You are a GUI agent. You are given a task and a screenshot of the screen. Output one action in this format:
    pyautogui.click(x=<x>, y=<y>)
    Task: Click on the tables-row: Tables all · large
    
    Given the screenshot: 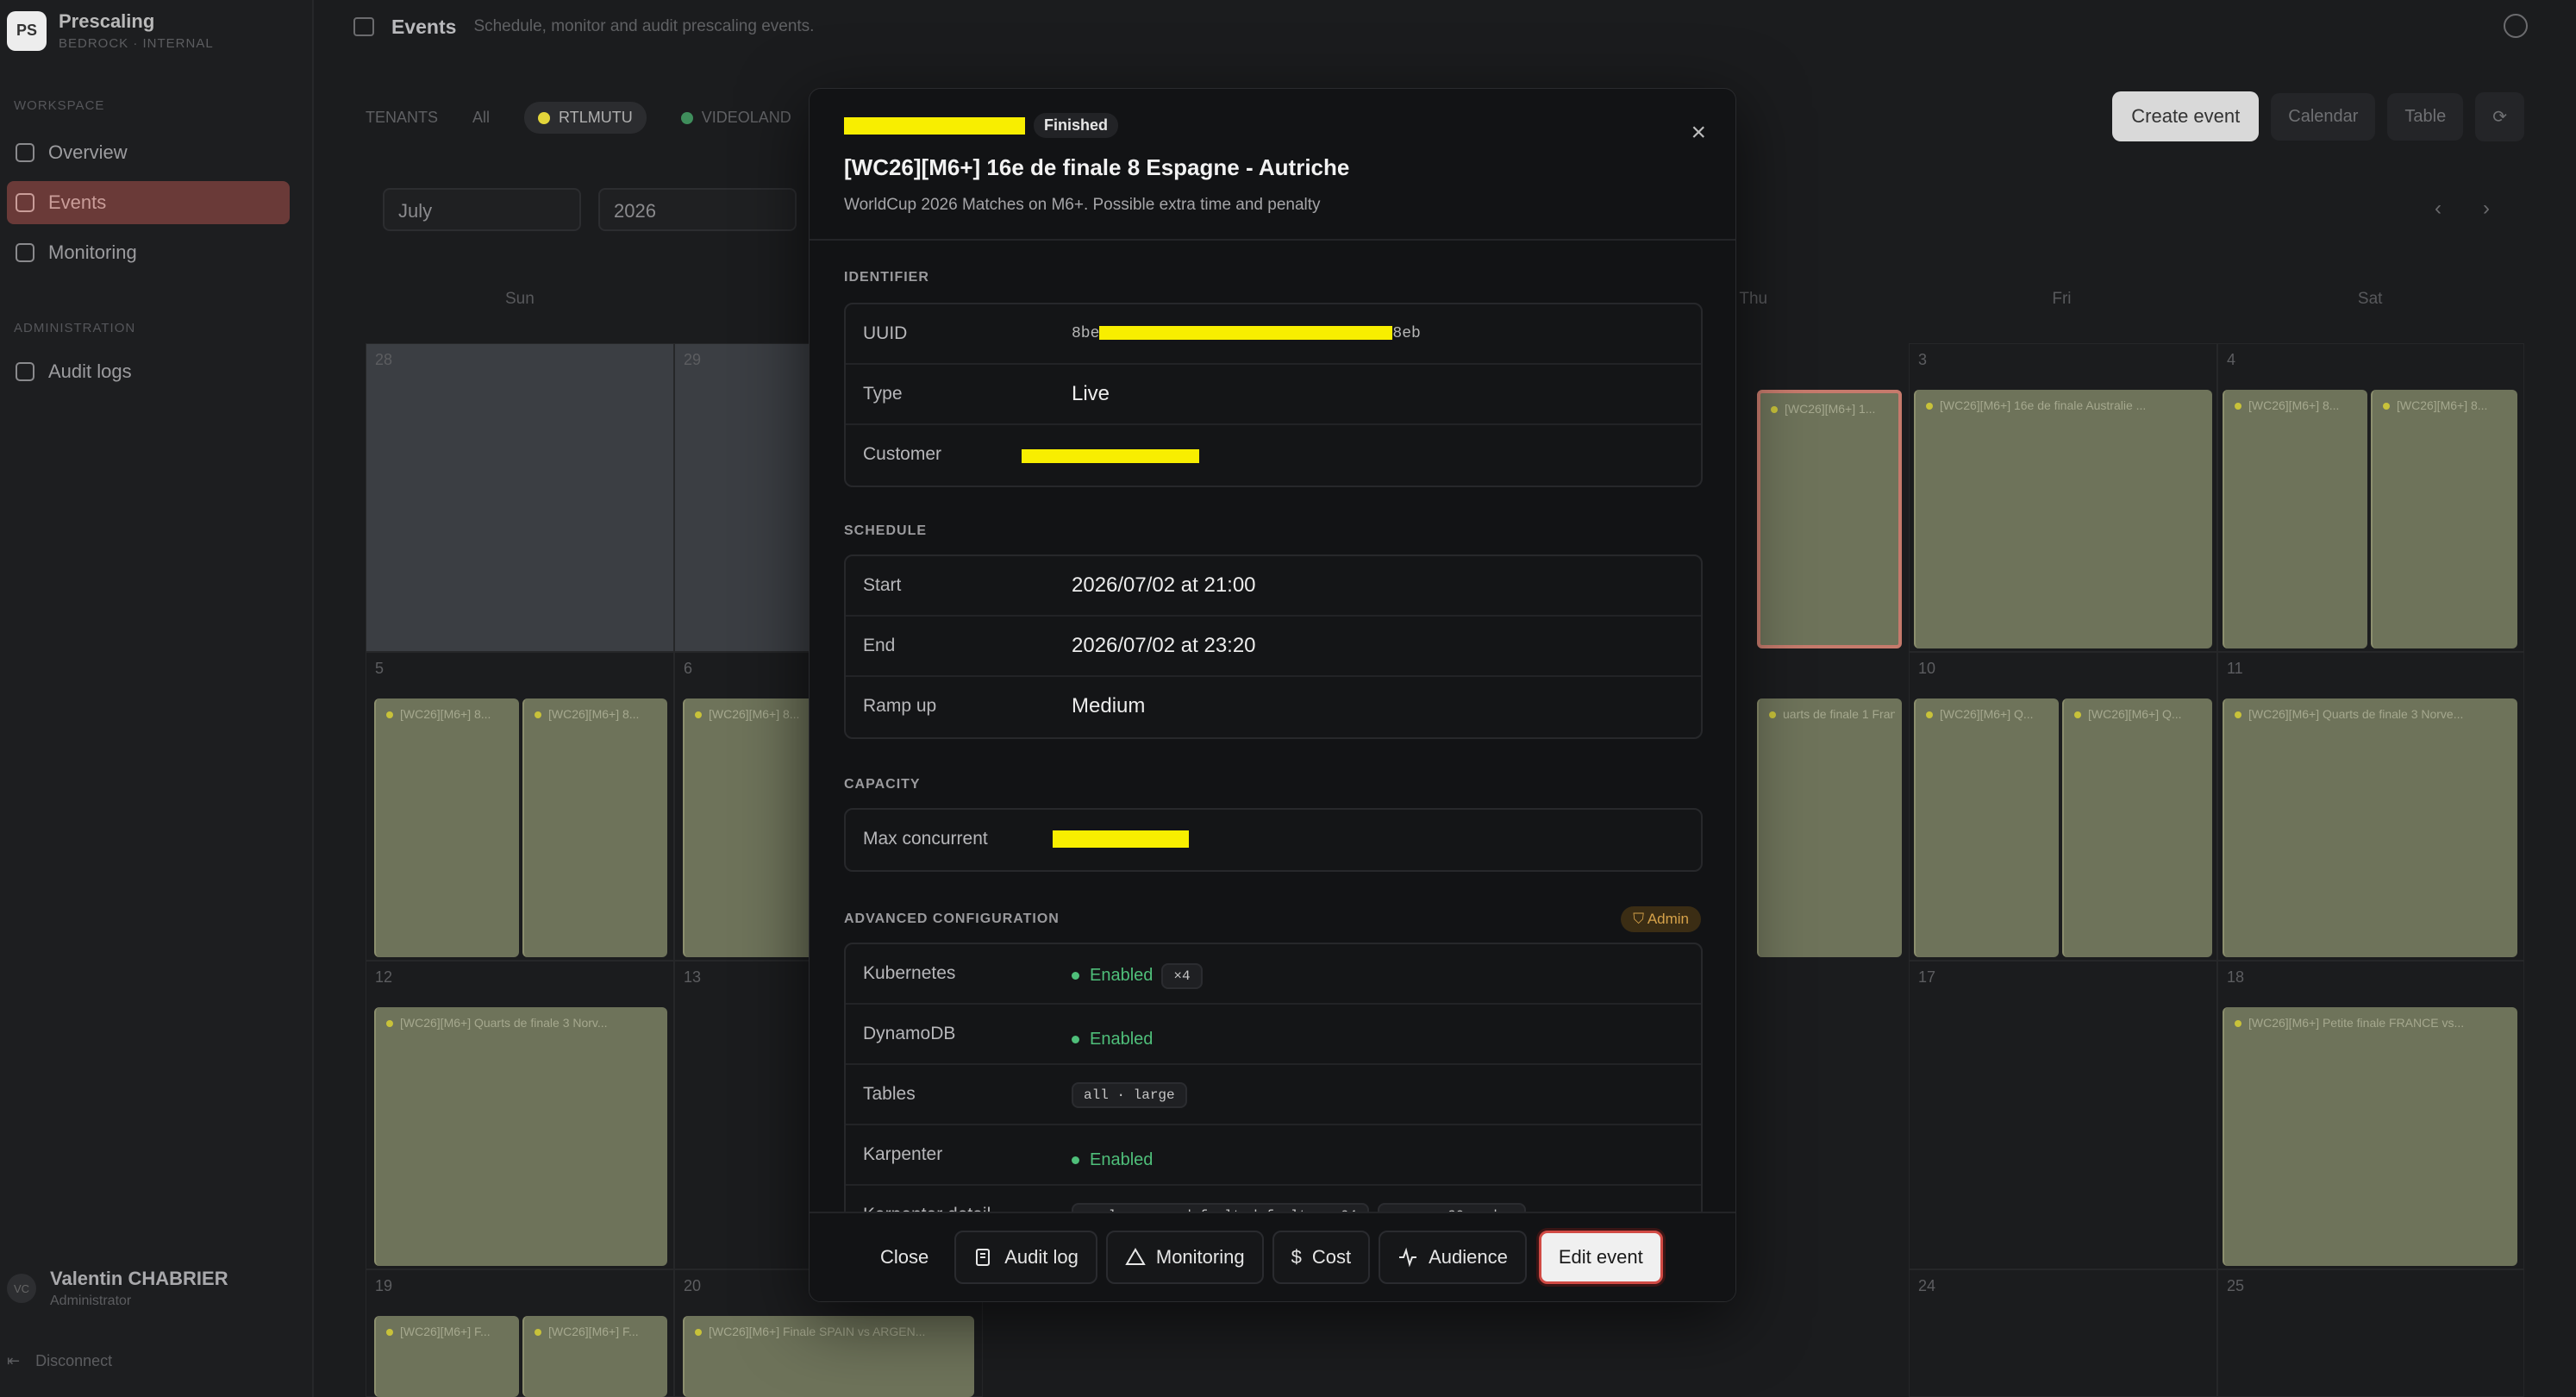 What is the action you would take?
    pyautogui.click(x=1273, y=1095)
    